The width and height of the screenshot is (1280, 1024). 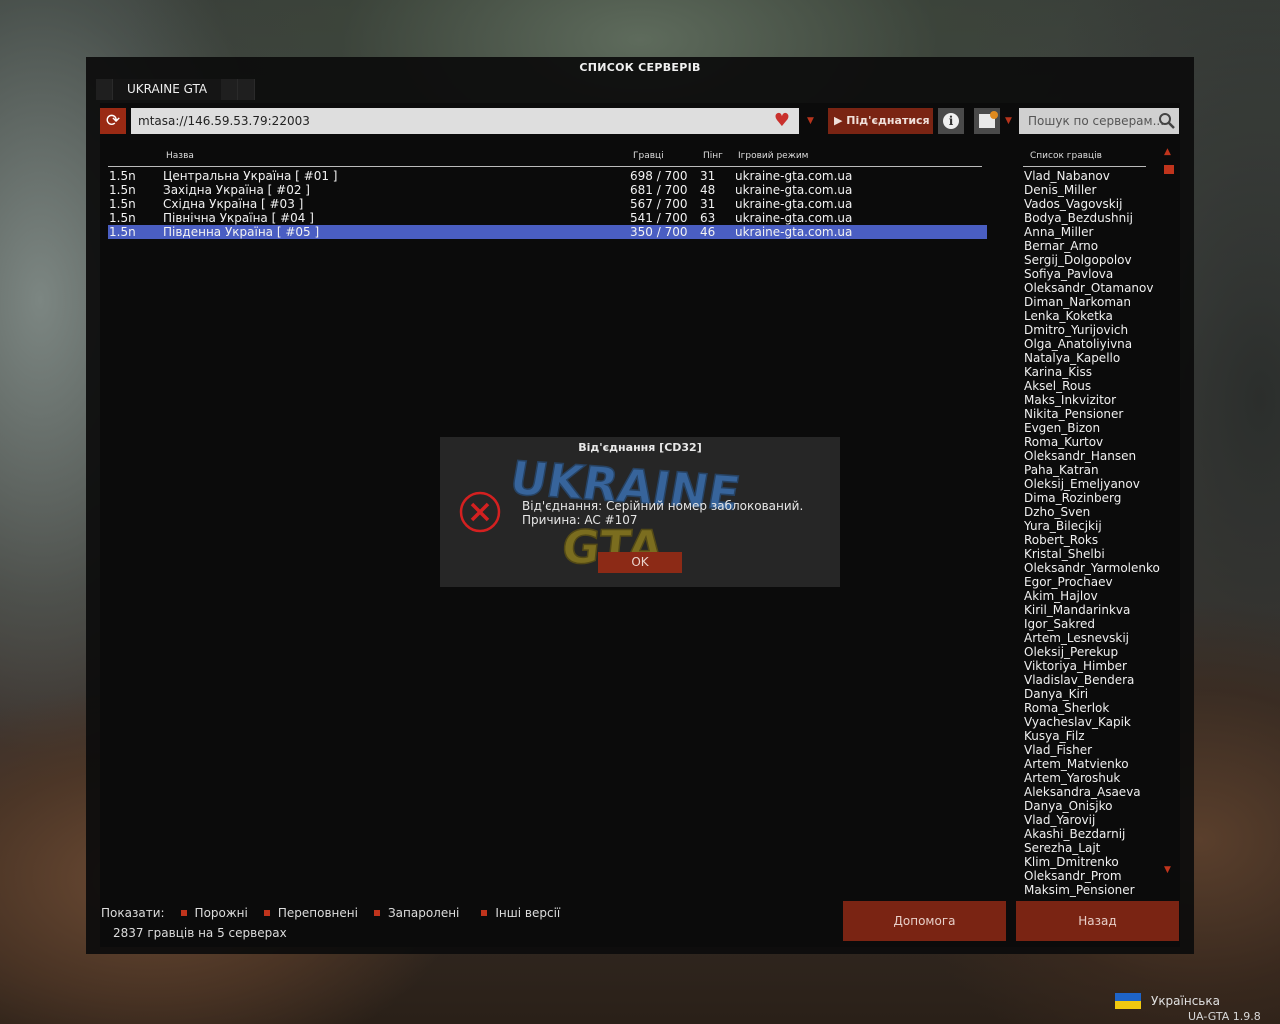 I want to click on search-icon, so click(x=1167, y=121).